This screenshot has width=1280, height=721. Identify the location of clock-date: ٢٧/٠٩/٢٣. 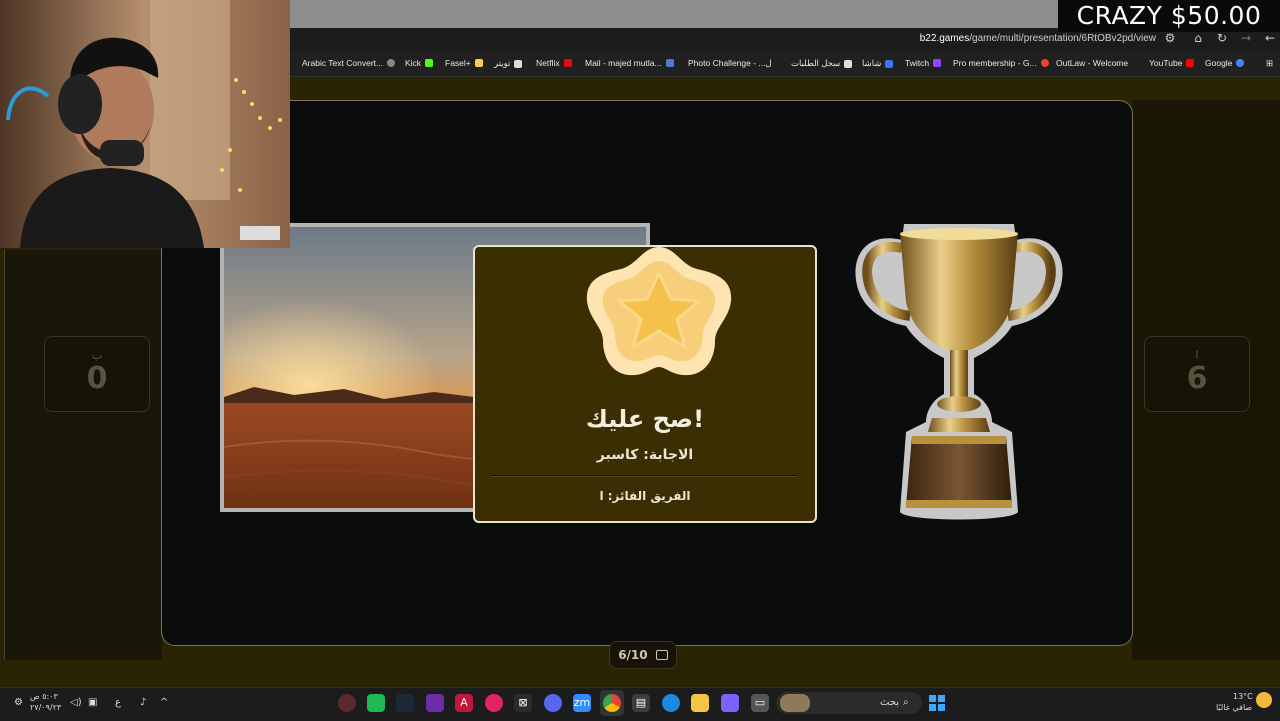
(45, 707).